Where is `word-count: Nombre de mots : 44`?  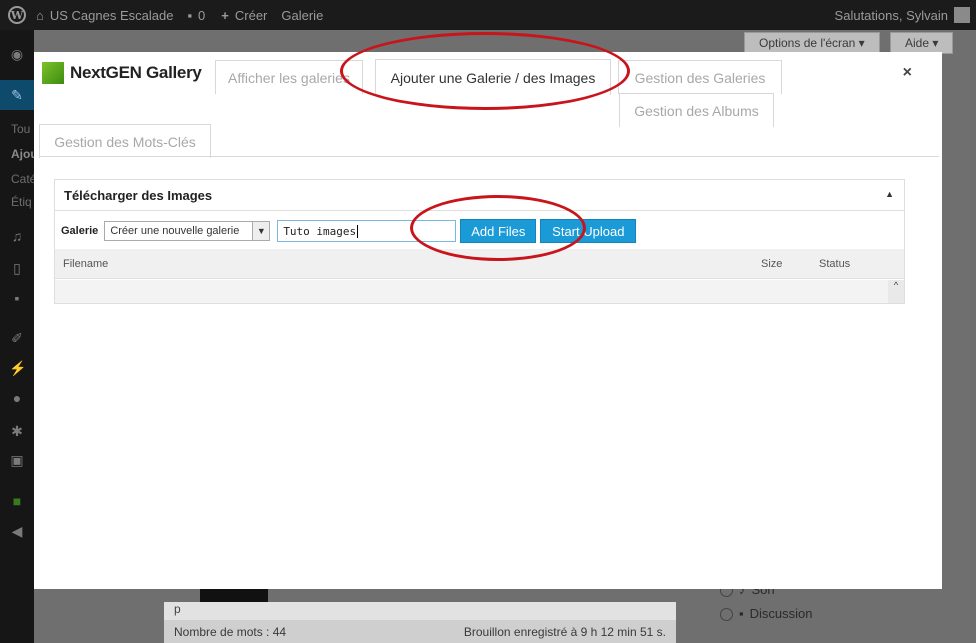 word-count: Nombre de mots : 44 is located at coordinates (230, 631).